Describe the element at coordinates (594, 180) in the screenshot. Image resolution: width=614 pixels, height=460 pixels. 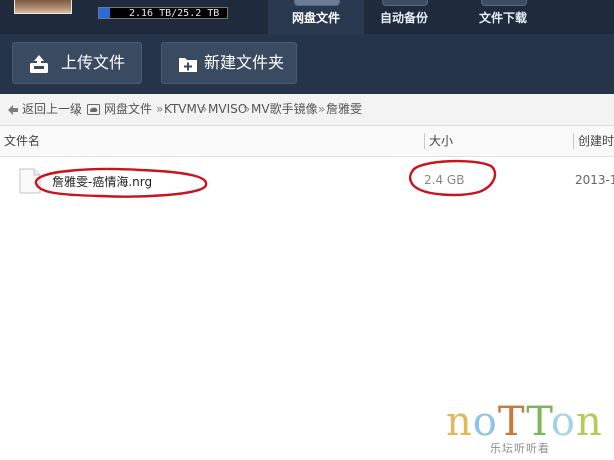
I see `file-created-date: 2013-1` at that location.